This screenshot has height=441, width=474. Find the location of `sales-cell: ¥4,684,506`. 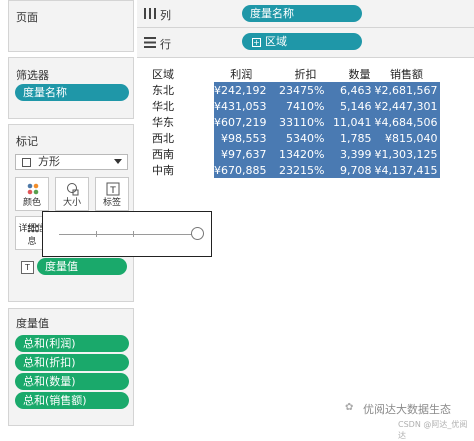

sales-cell: ¥4,684,506 is located at coordinates (406, 122).